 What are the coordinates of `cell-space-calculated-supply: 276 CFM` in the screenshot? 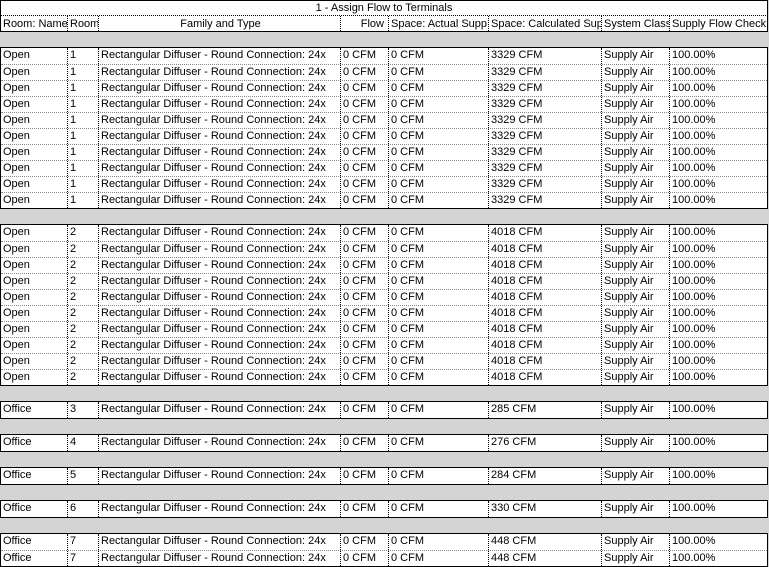 It's located at (544, 443).